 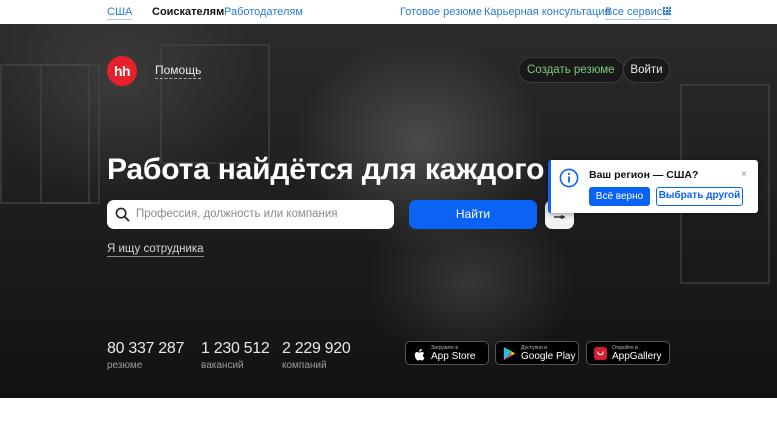 What do you see at coordinates (125, 365) in the screenshot?
I see `stat-label: резюме` at bounding box center [125, 365].